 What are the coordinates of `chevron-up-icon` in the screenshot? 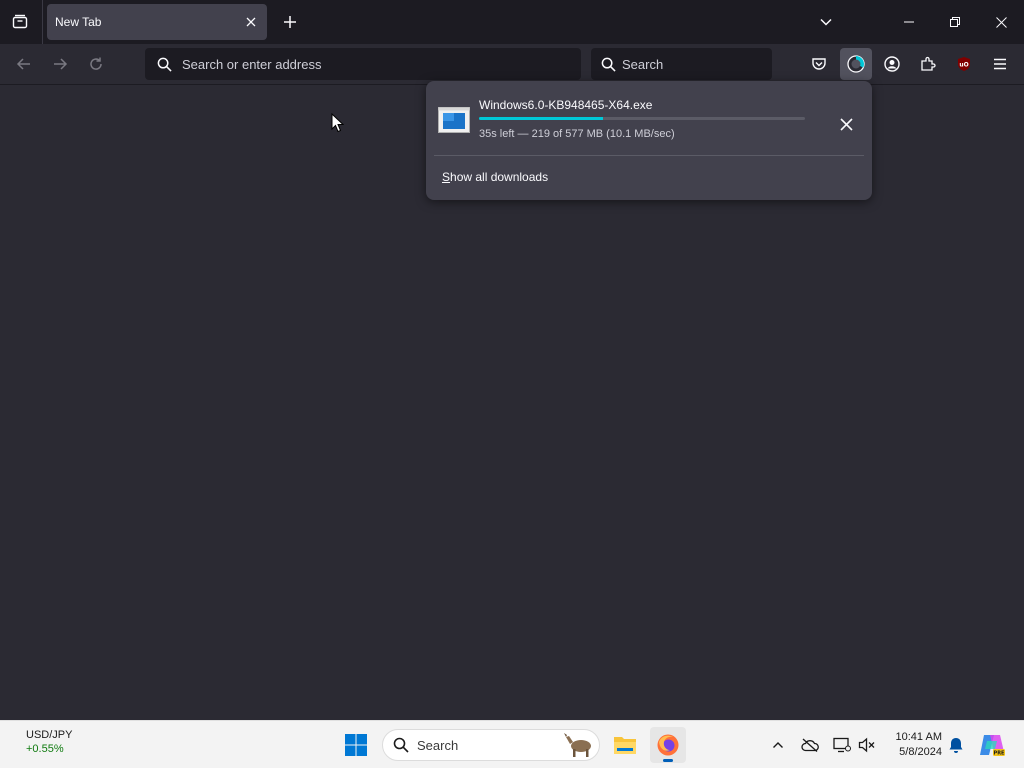 It's located at (778, 745).